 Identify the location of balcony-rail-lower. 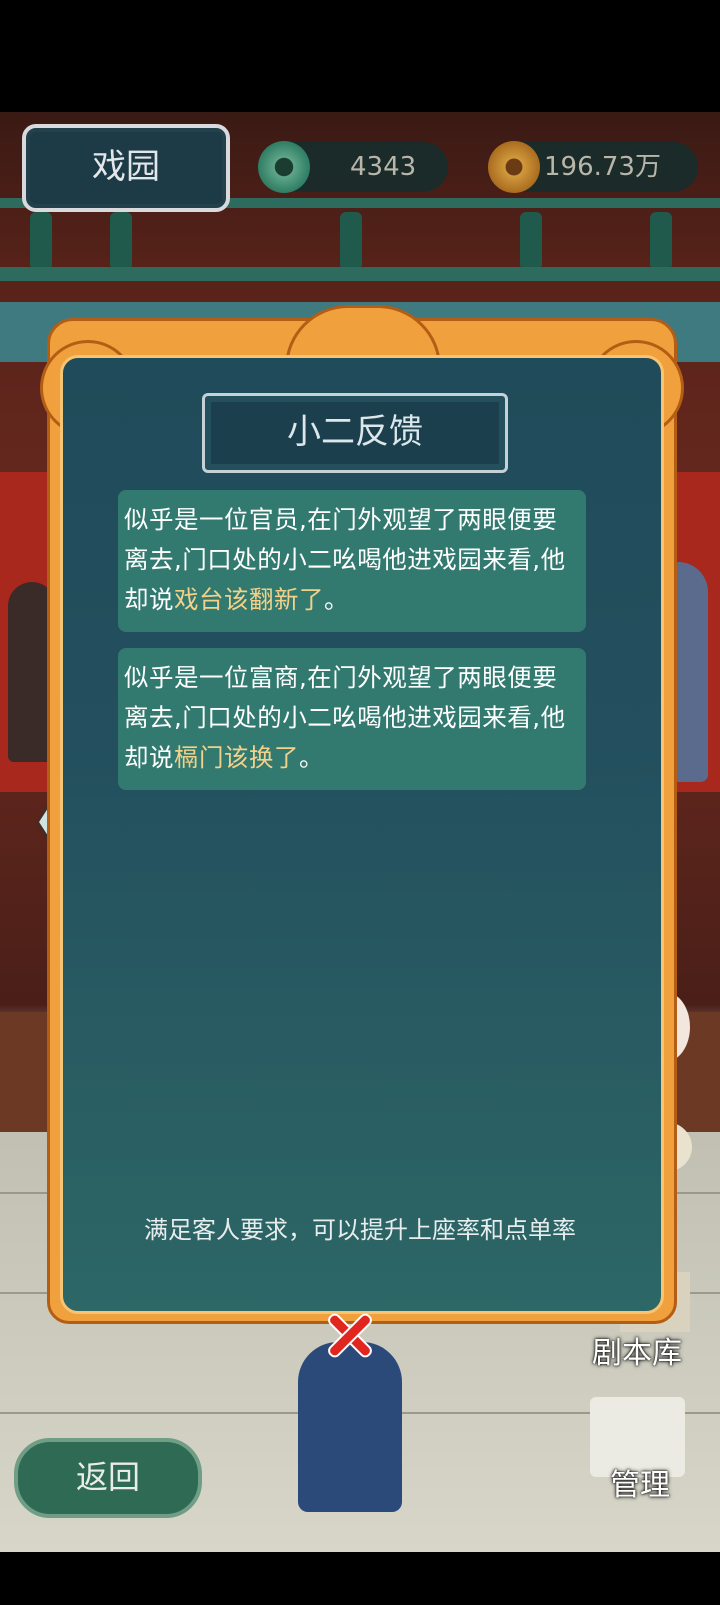
(360, 274).